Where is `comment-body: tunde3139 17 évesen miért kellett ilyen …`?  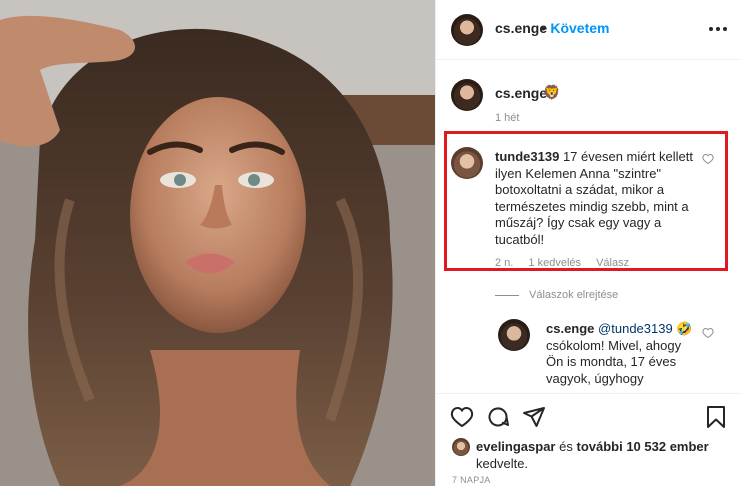 comment-body: tunde3139 17 évesen miért kellett ilyen … is located at coordinates (595, 198).